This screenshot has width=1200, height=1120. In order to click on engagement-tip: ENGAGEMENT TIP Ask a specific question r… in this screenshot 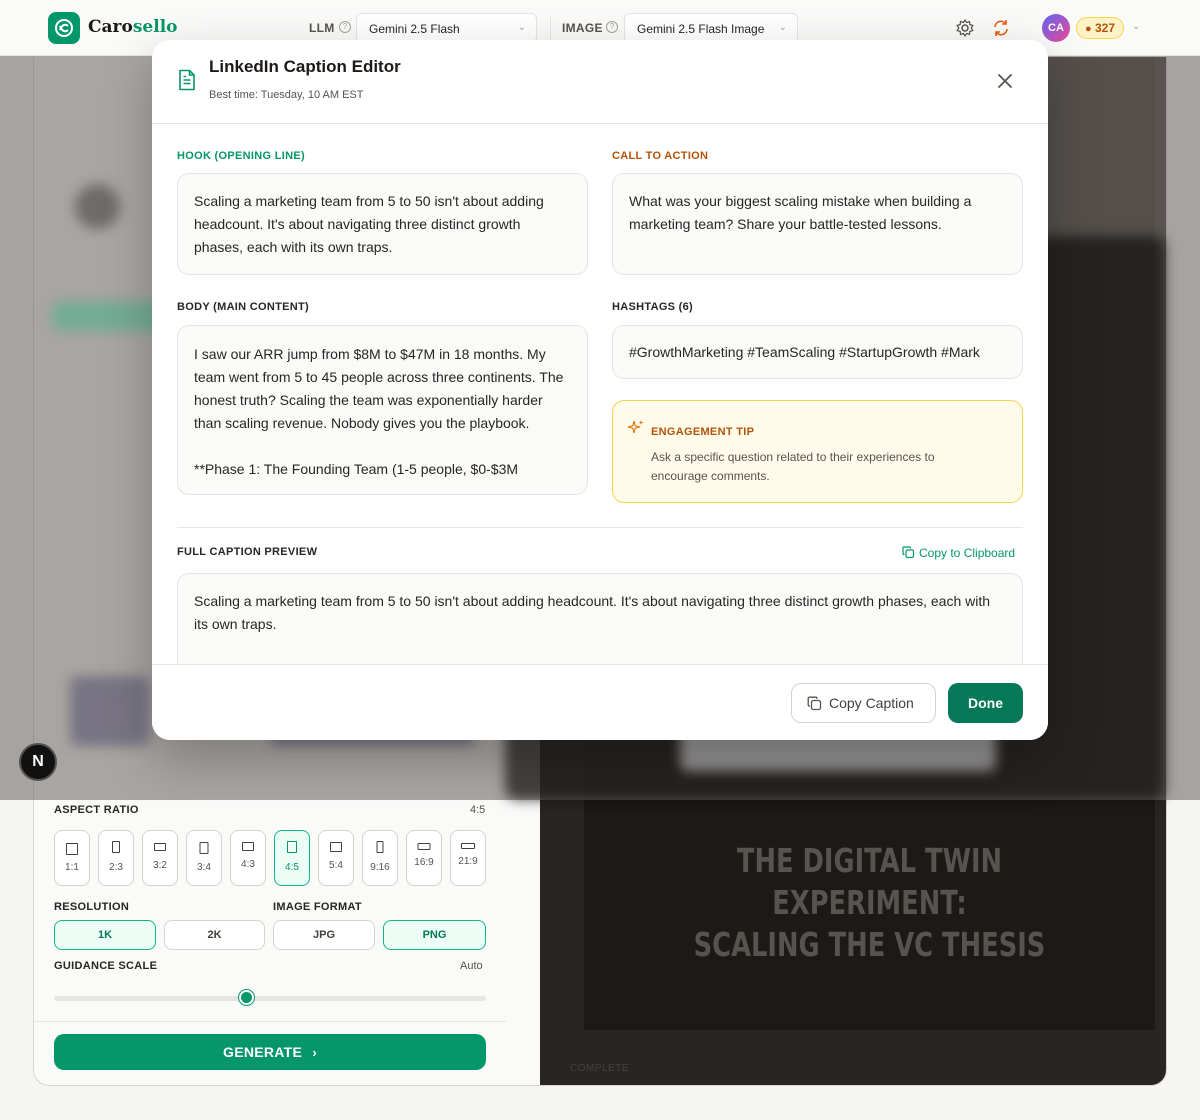, I will do `click(817, 451)`.